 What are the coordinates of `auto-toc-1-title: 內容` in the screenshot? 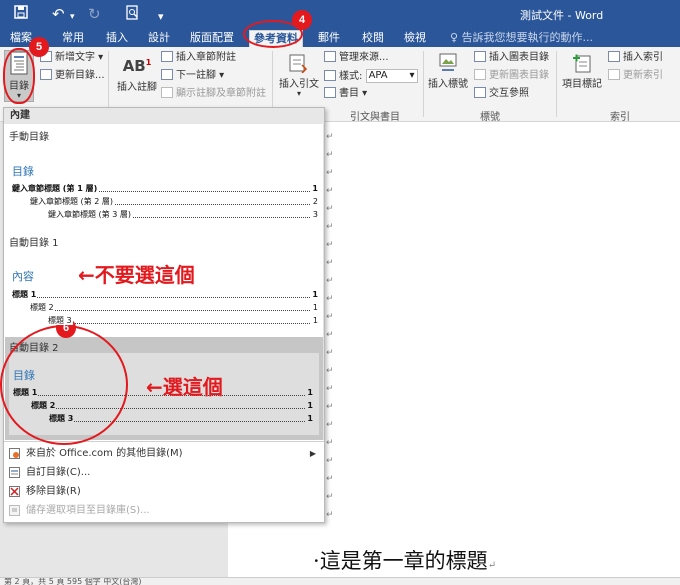 It's located at (23, 276).